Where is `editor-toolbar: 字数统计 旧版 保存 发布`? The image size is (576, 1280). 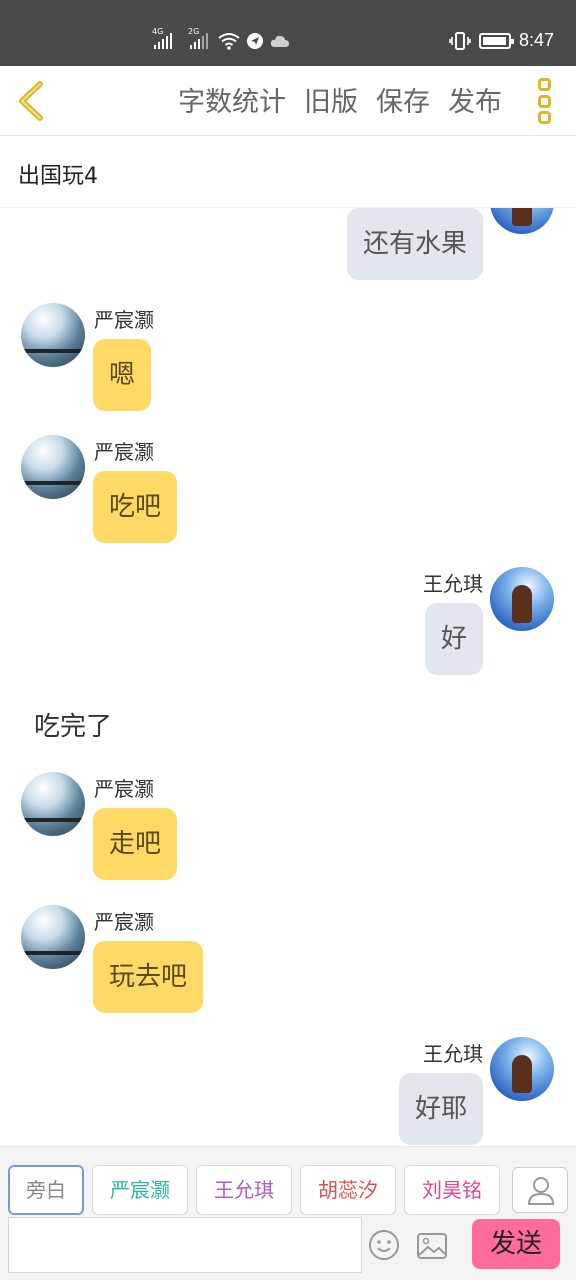
editor-toolbar: 字数统计 旧版 保存 发布 is located at coordinates (288, 101).